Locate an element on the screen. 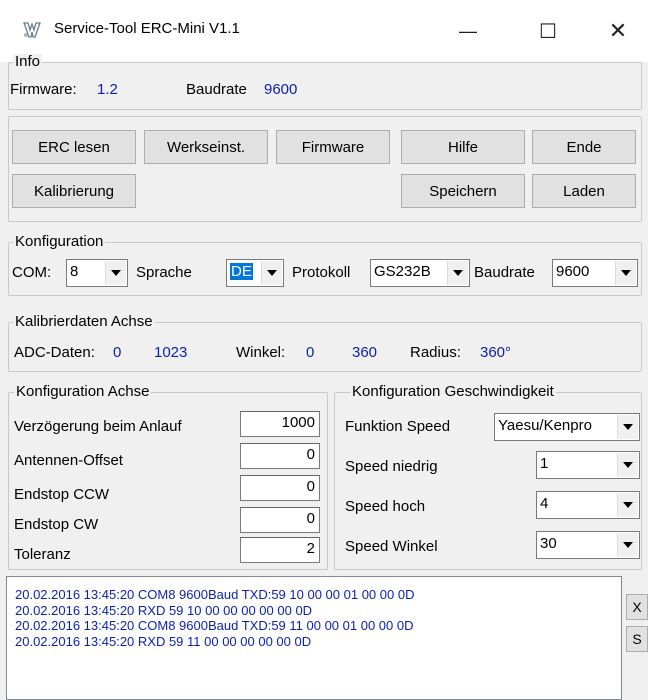 This screenshot has width=648, height=700. speichern-button: Speichern is located at coordinates (463, 191).